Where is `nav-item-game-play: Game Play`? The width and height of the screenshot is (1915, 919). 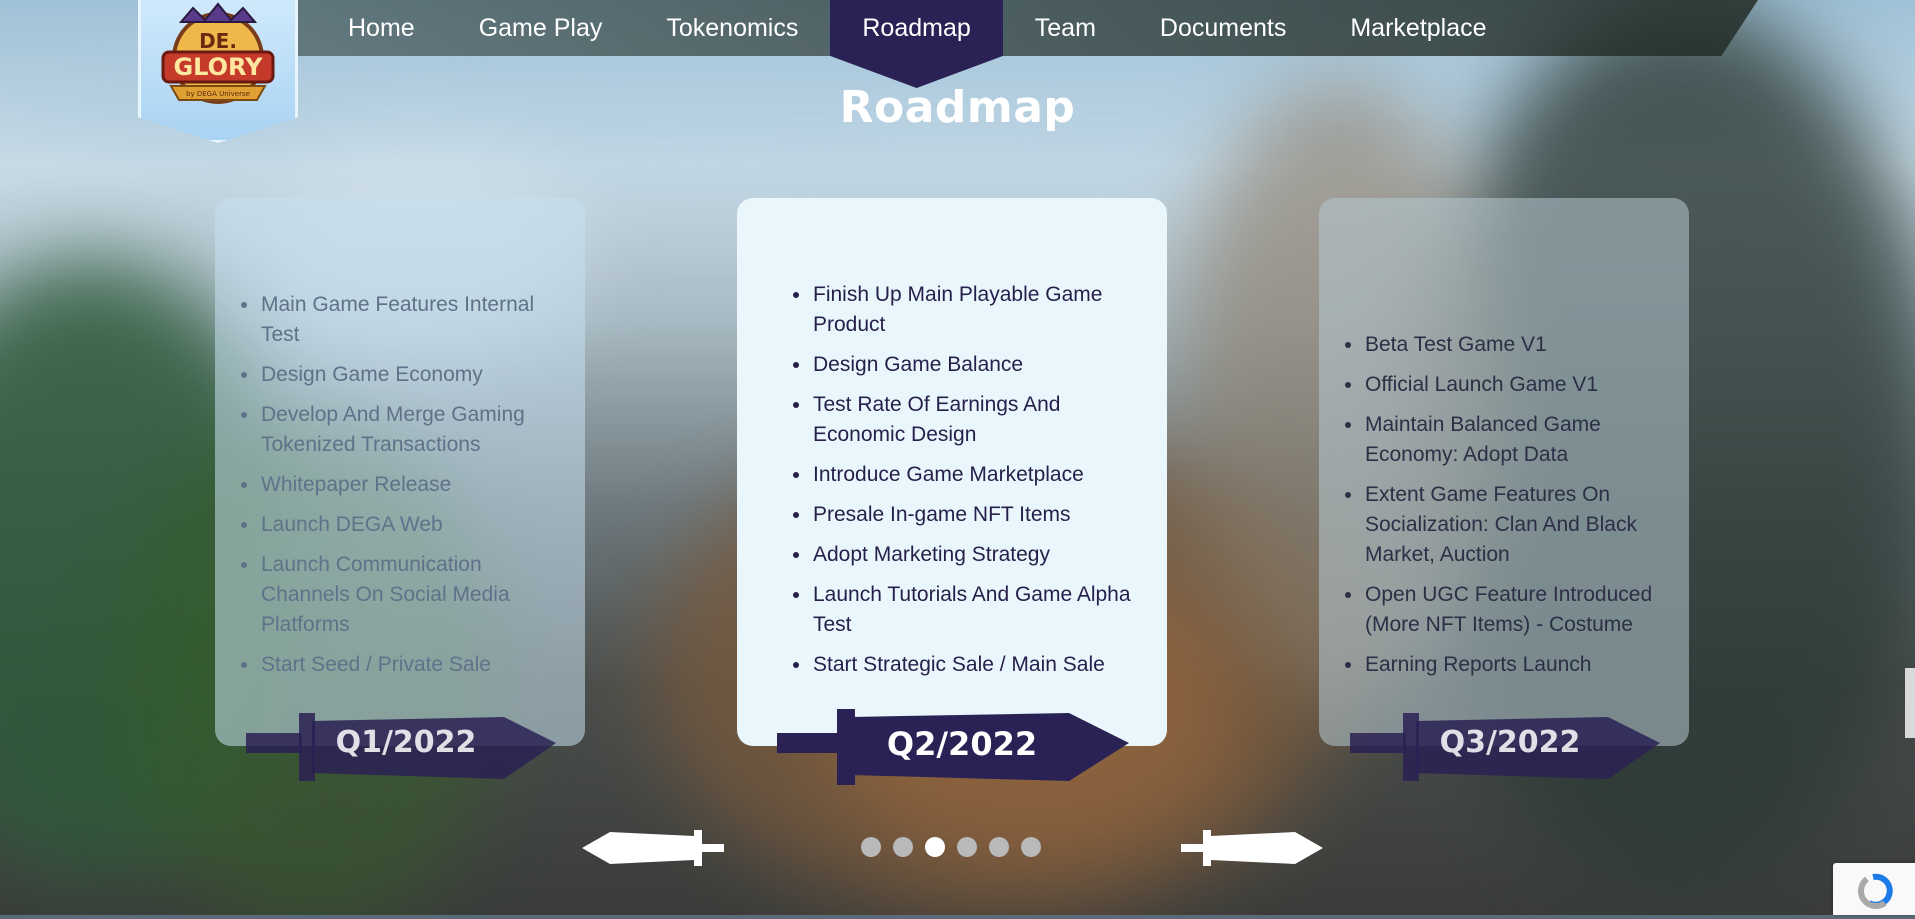 nav-item-game-play: Game Play is located at coordinates (541, 28).